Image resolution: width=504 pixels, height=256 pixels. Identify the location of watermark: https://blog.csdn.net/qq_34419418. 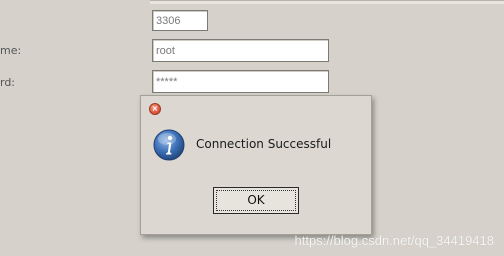
(394, 240).